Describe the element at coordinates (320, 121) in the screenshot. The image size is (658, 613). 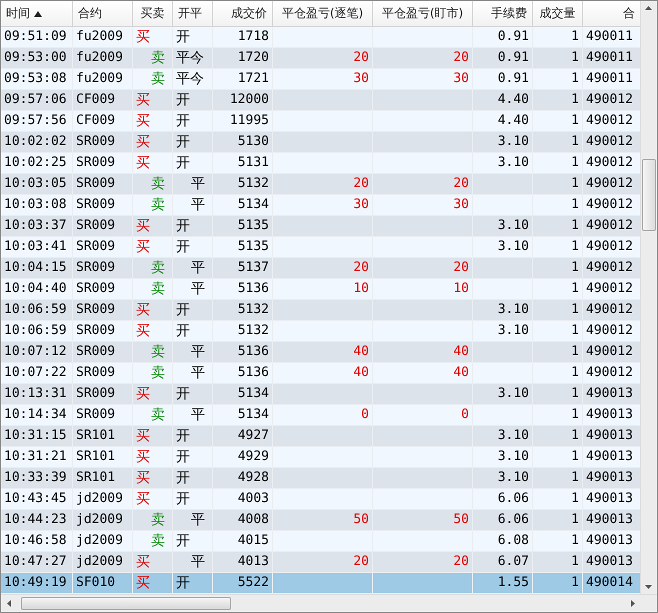
I see `table-row: 09:57:56 CF009 买 开 11995 4.40 1 490012` at that location.